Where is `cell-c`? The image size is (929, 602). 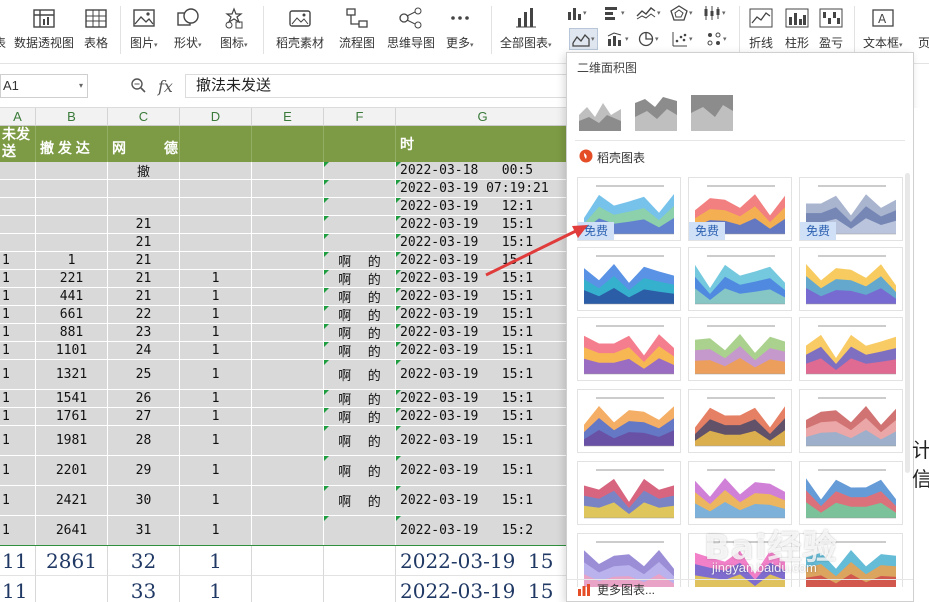
cell-c is located at coordinates (144, 207).